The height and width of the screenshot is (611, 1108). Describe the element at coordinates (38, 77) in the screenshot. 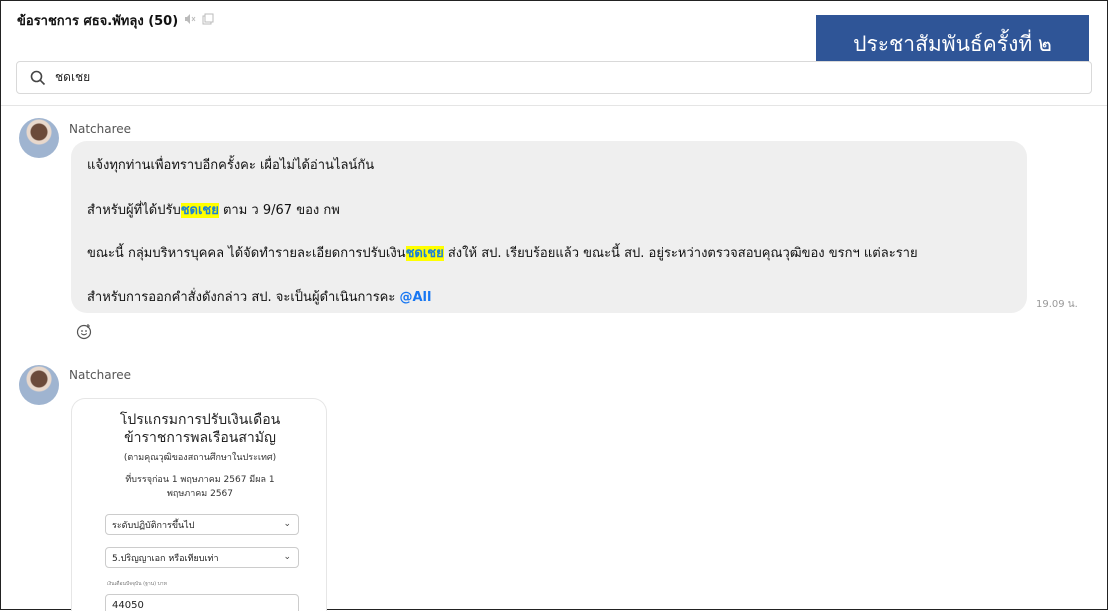

I see `search-icon` at that location.